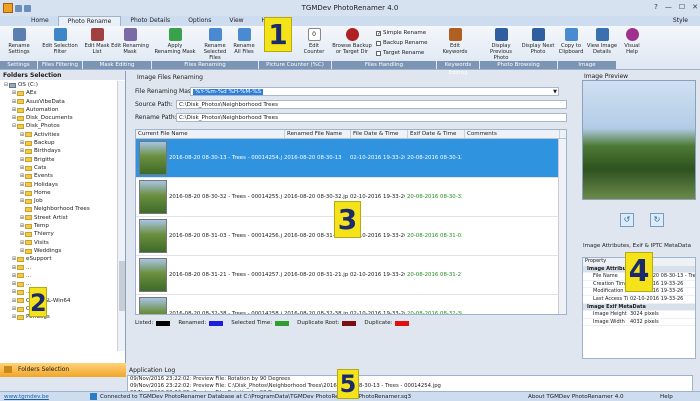  What do you see at coordinates (63, 370) in the screenshot?
I see `folders-selection-bar: Folders Selection` at bounding box center [63, 370].